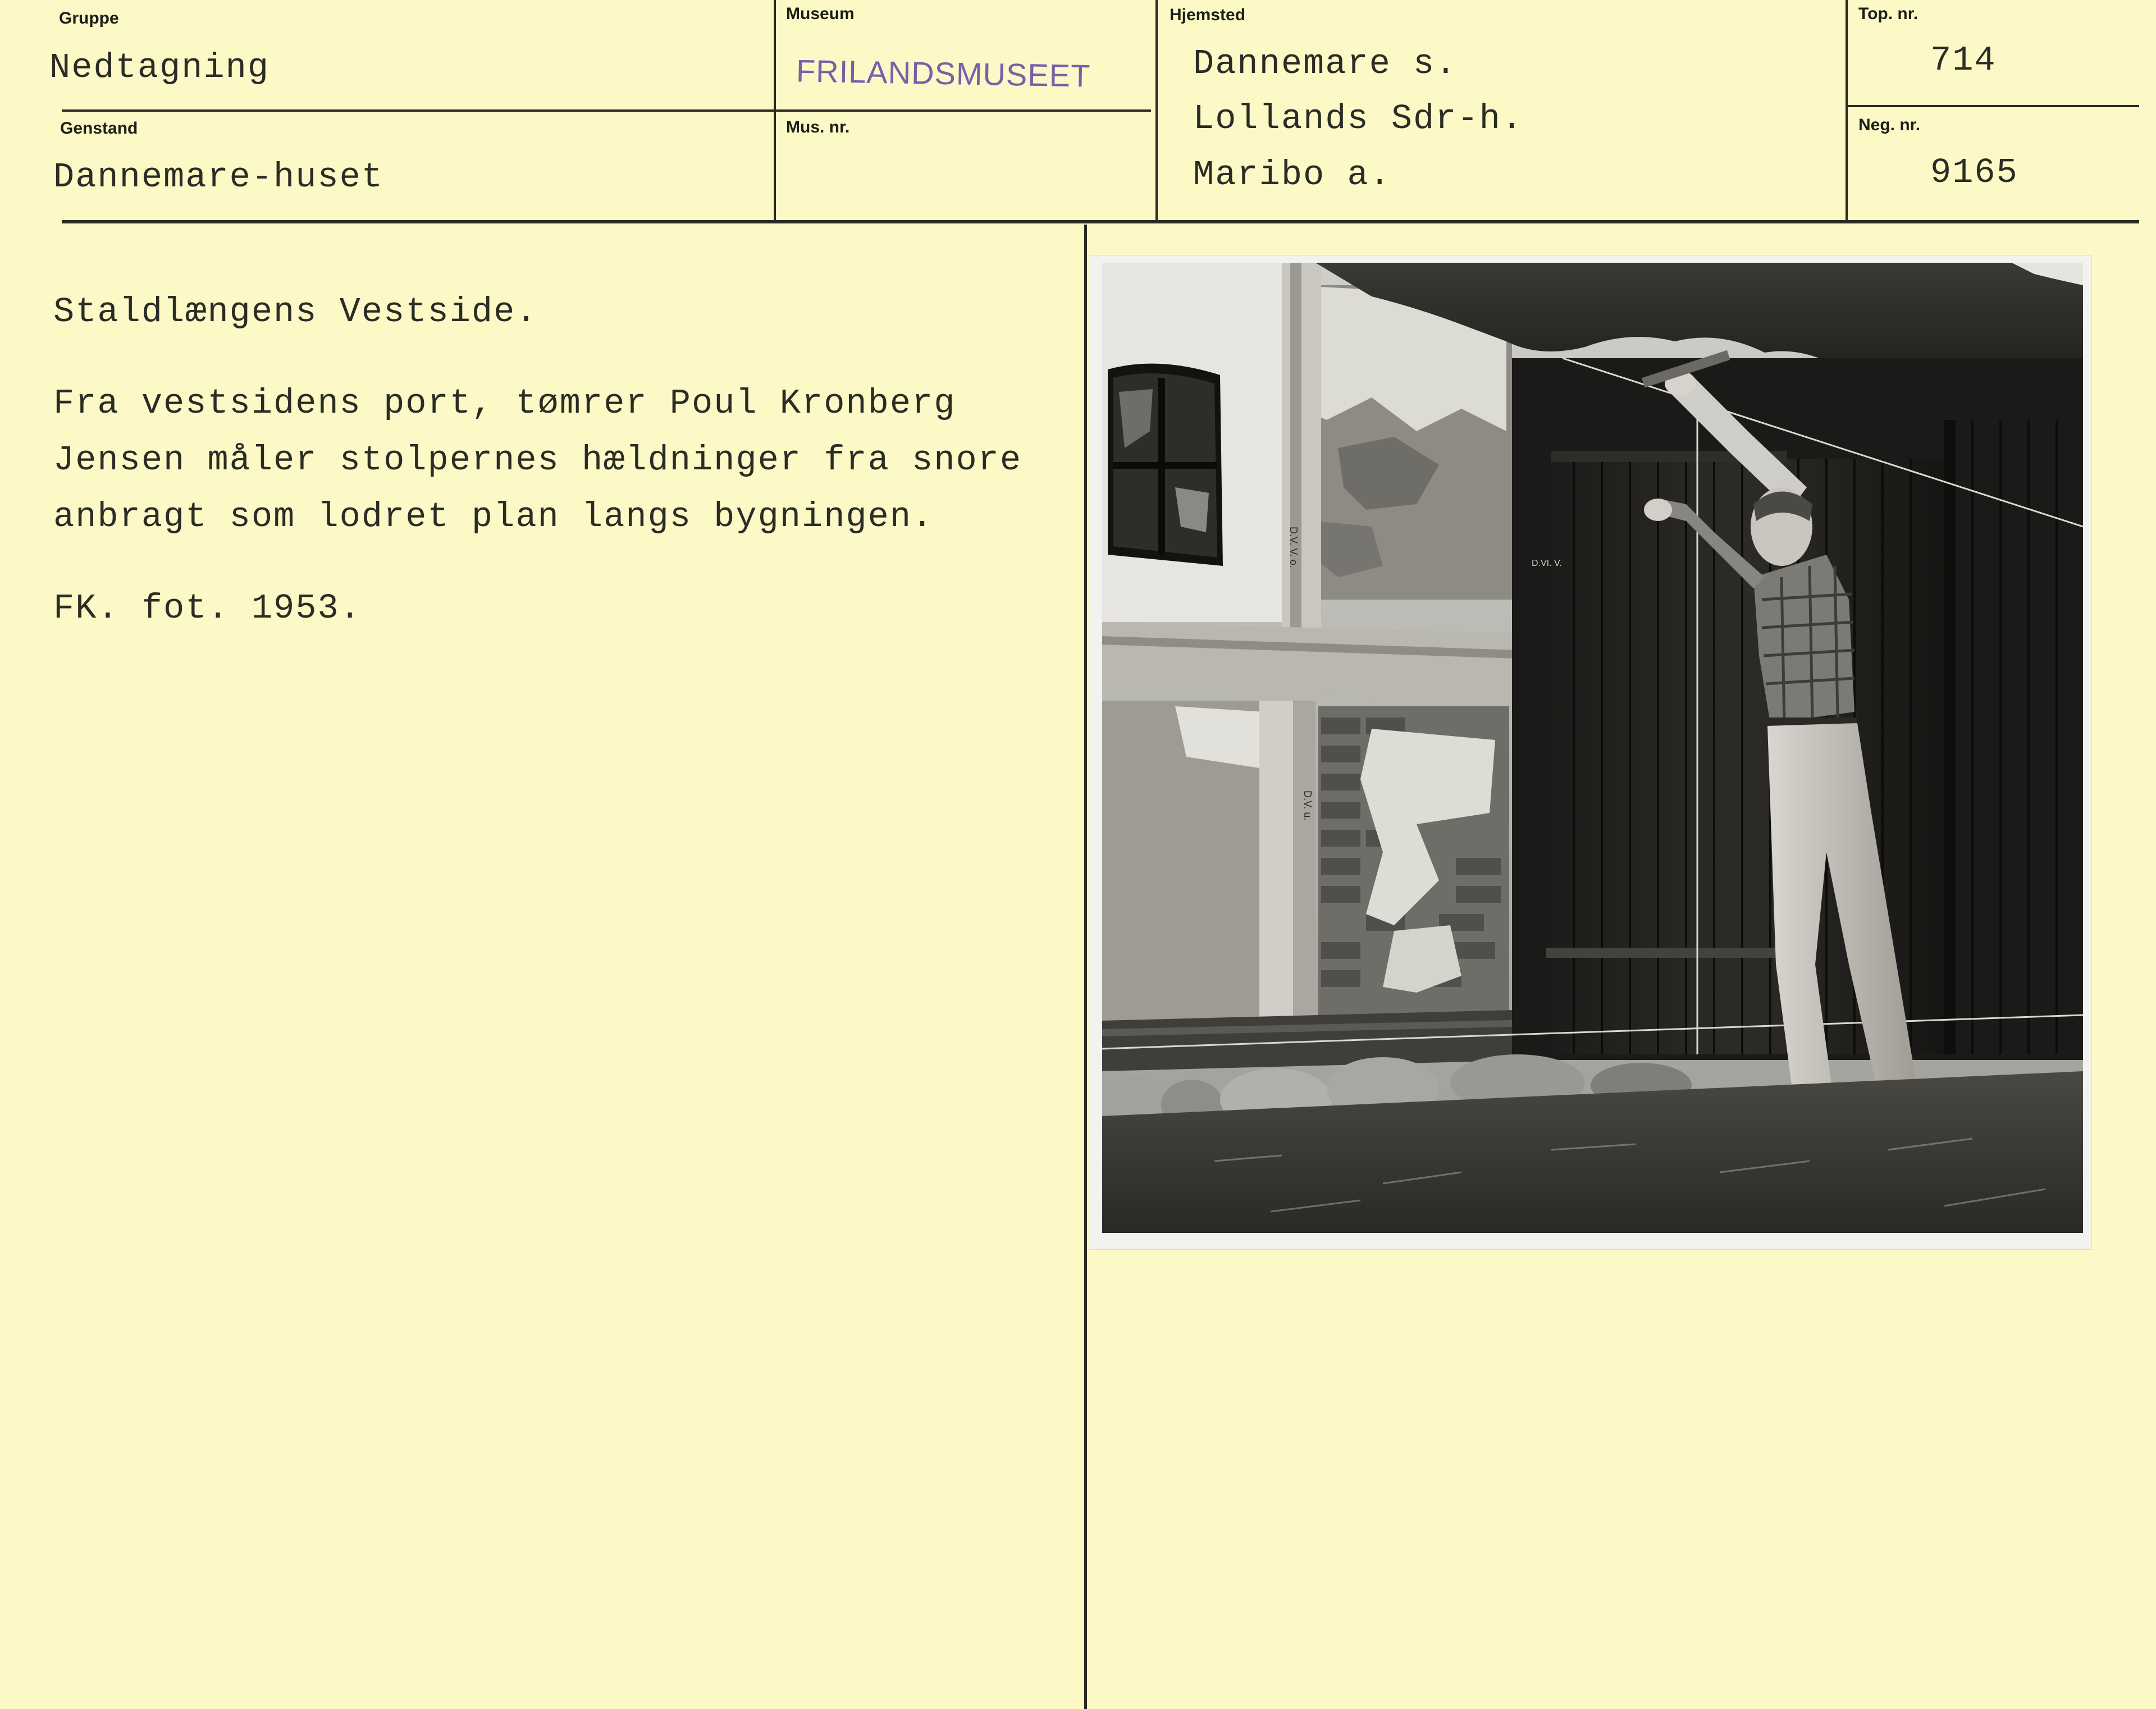  What do you see at coordinates (1325, 64) in the screenshot?
I see `hjemsted-line-1: Dannemare s.` at bounding box center [1325, 64].